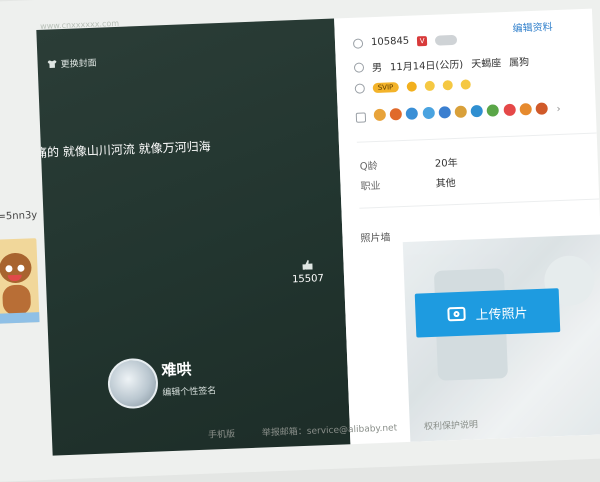 This screenshot has width=600, height=482. Describe the element at coordinates (446, 40) in the screenshot. I see `grey-badge-icon` at that location.